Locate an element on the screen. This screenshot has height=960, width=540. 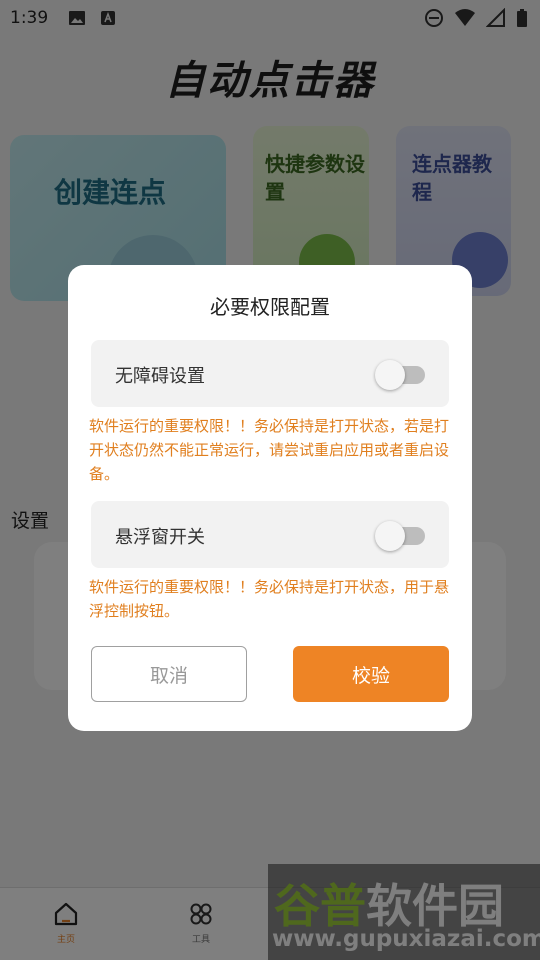
floating-window-toggle is located at coordinates (400, 536).